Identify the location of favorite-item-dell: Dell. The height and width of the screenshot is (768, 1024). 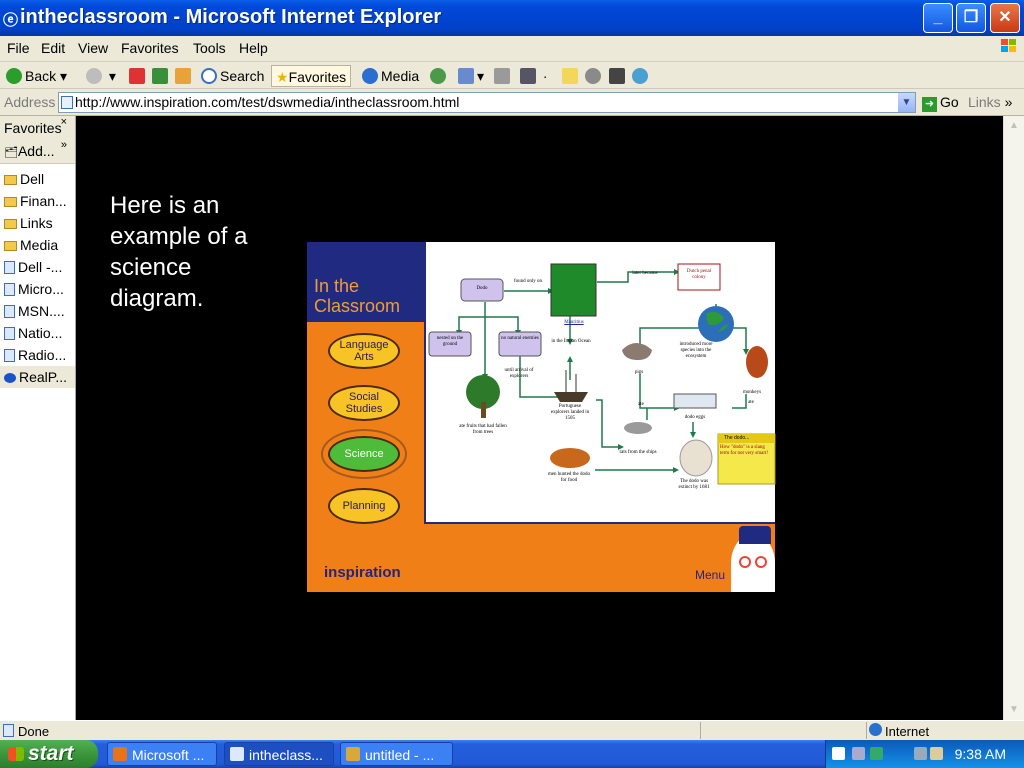
(37, 179).